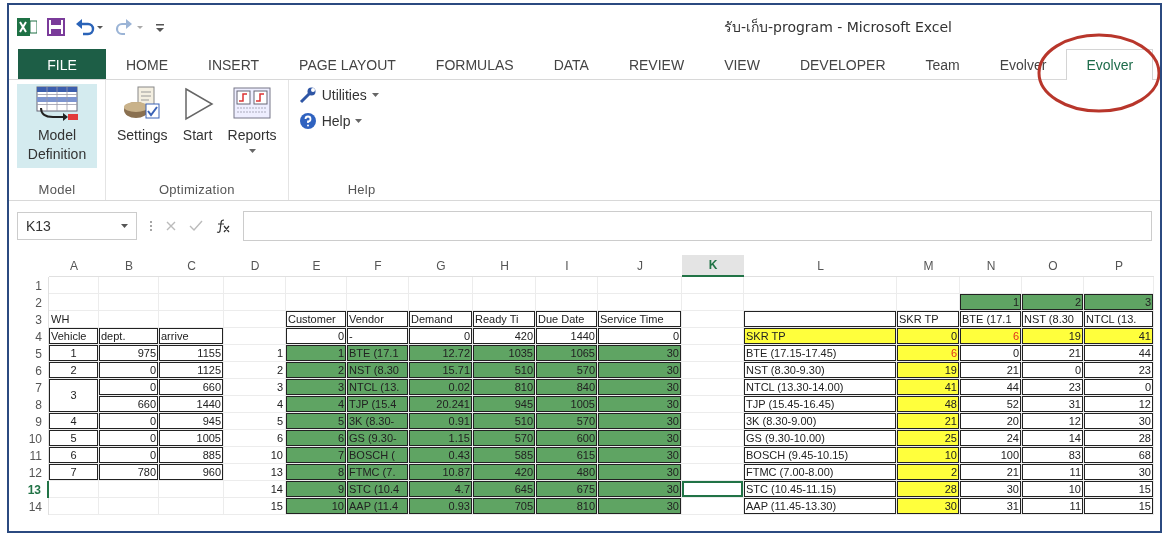 This screenshot has width=1166, height=539. Describe the element at coordinates (90, 27) in the screenshot. I see `undo-icon` at that location.